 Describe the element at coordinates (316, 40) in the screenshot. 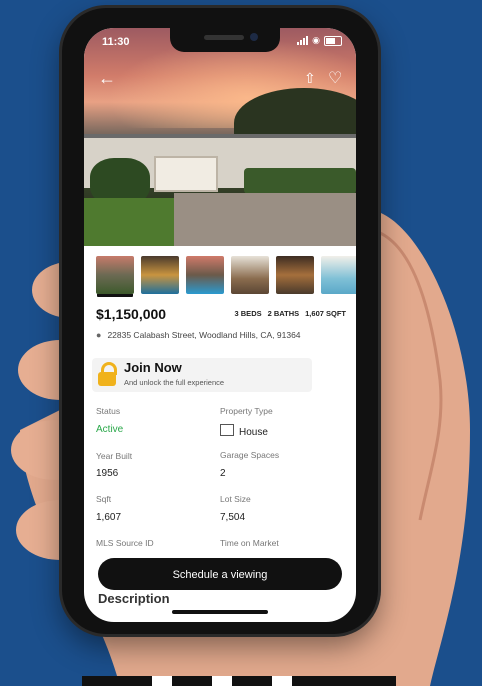

I see `wifi-icon: ◉` at that location.